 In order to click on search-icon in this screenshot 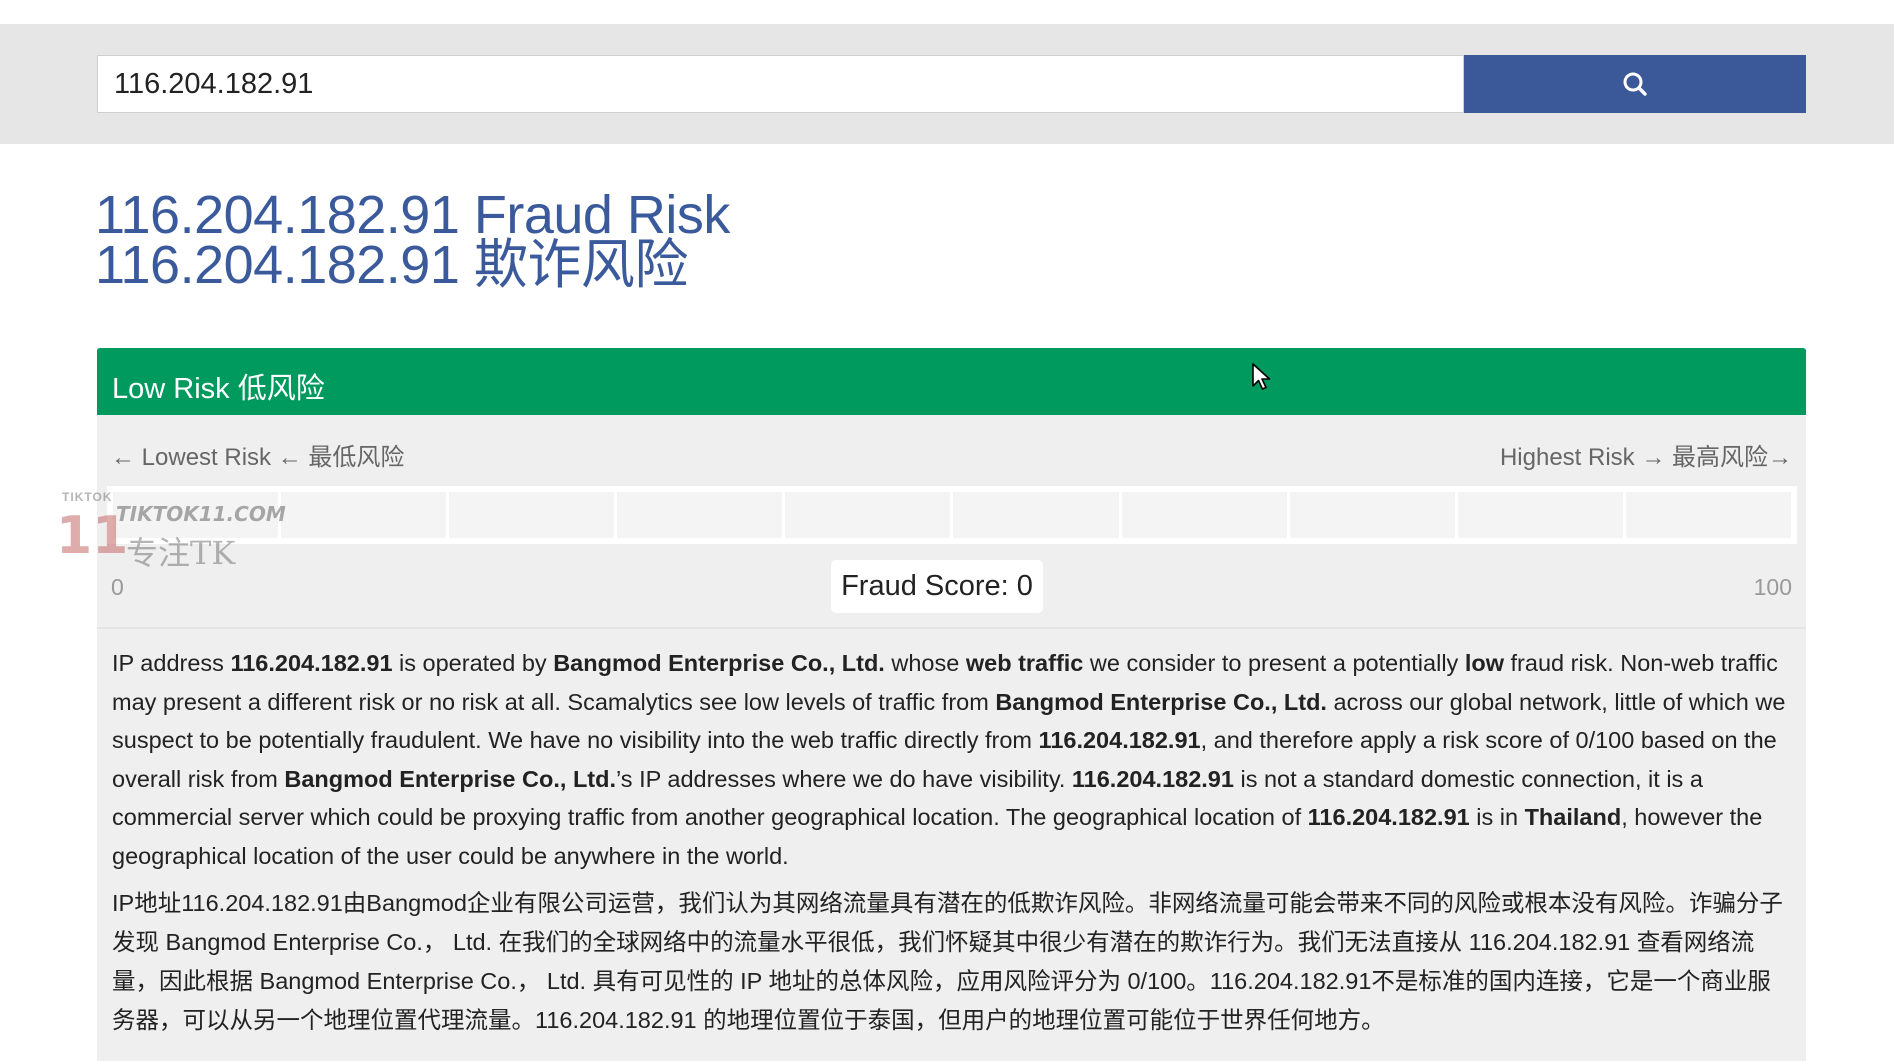, I will do `click(1635, 84)`.